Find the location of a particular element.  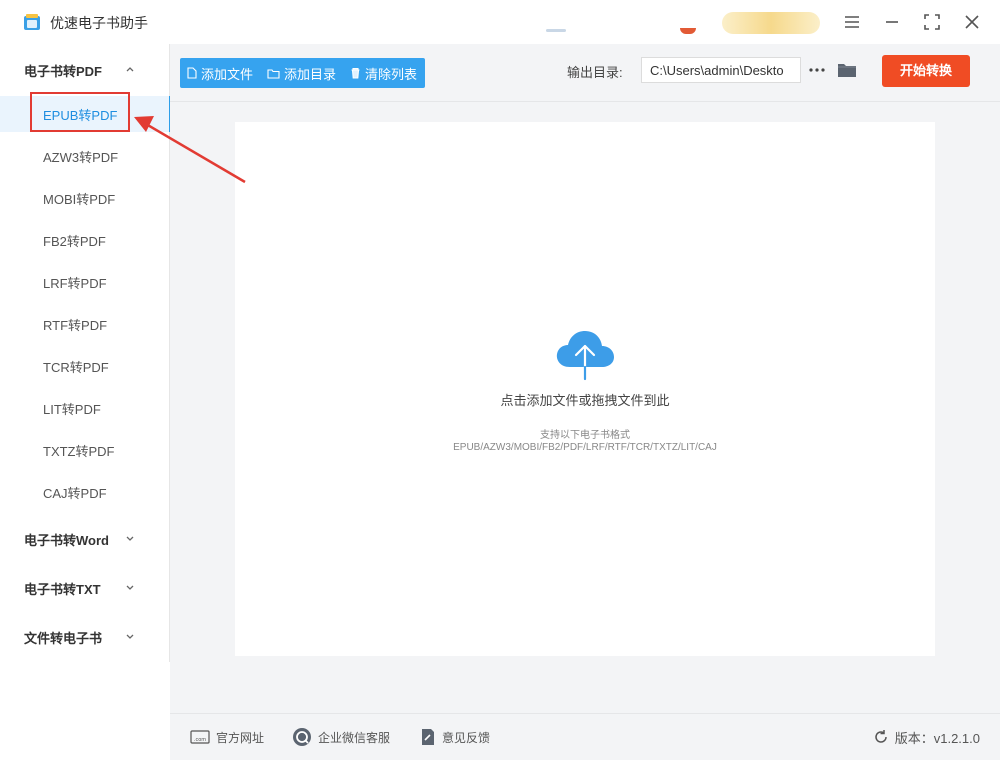

sidebar-item-label: EPUB转PDF is located at coordinates (80, 115).